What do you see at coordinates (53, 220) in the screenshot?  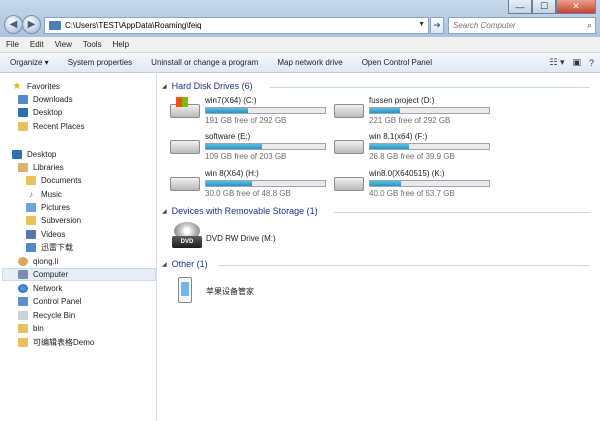 I see `sidebar-item-subversion: Subversion` at bounding box center [53, 220].